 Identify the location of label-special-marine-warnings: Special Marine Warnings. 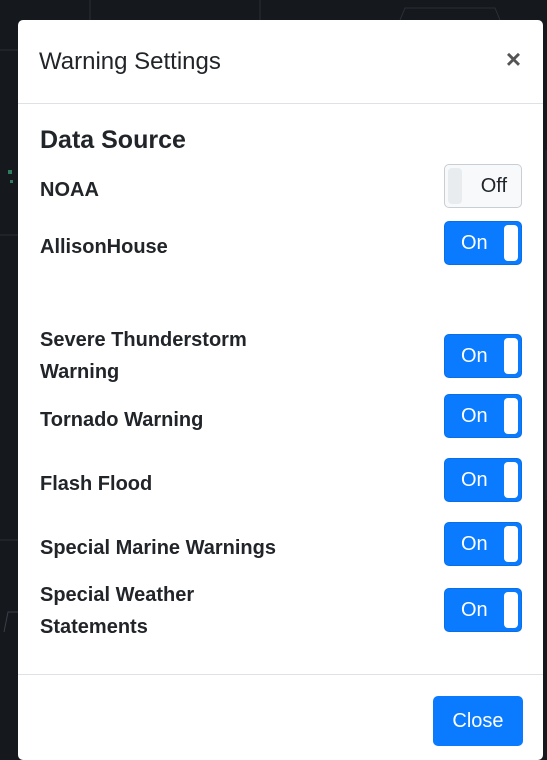
(158, 548).